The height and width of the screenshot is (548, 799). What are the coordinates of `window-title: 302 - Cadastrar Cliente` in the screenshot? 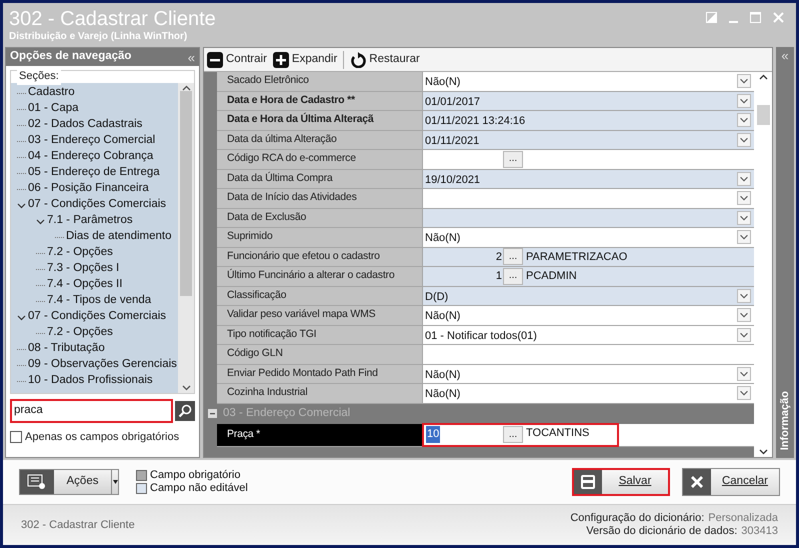 It's located at (113, 19).